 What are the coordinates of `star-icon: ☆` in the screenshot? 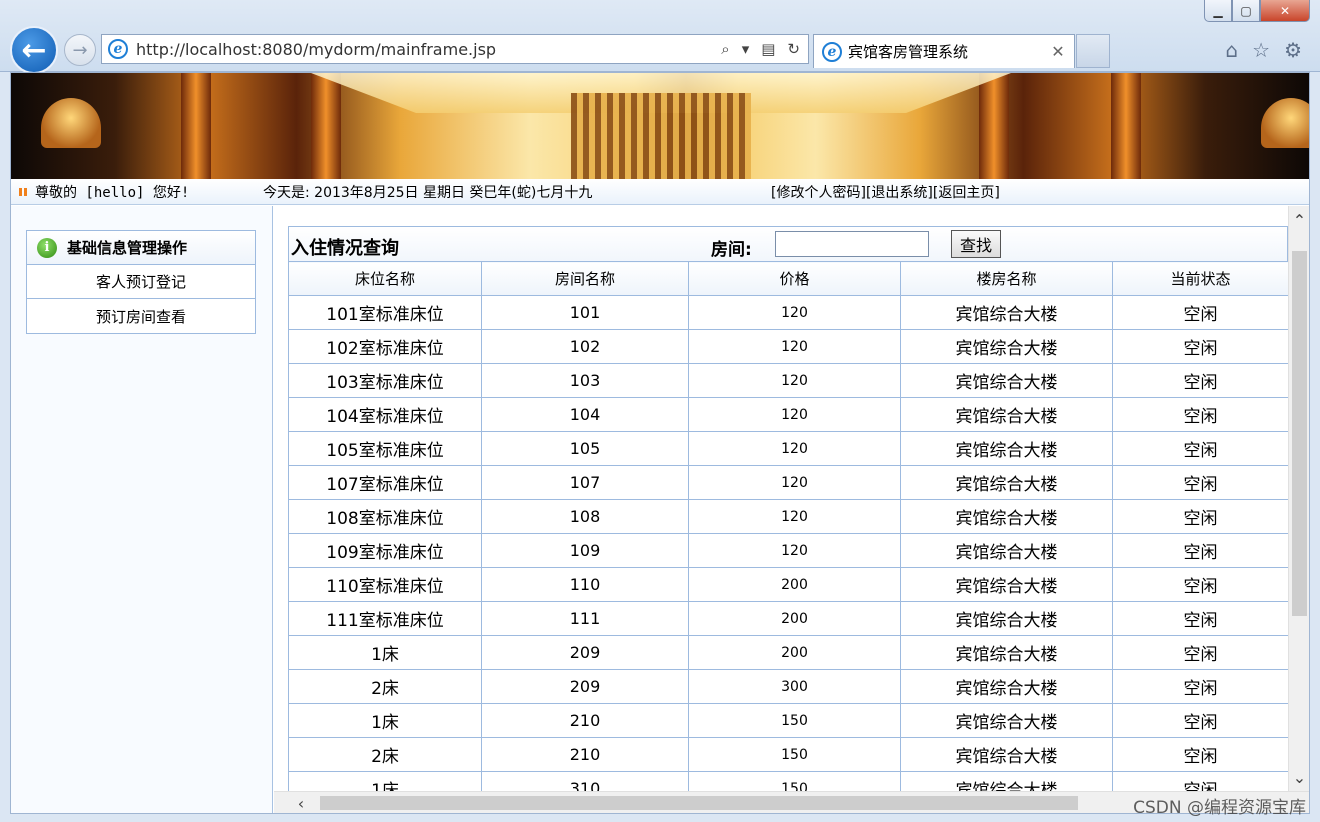 It's located at (1261, 50).